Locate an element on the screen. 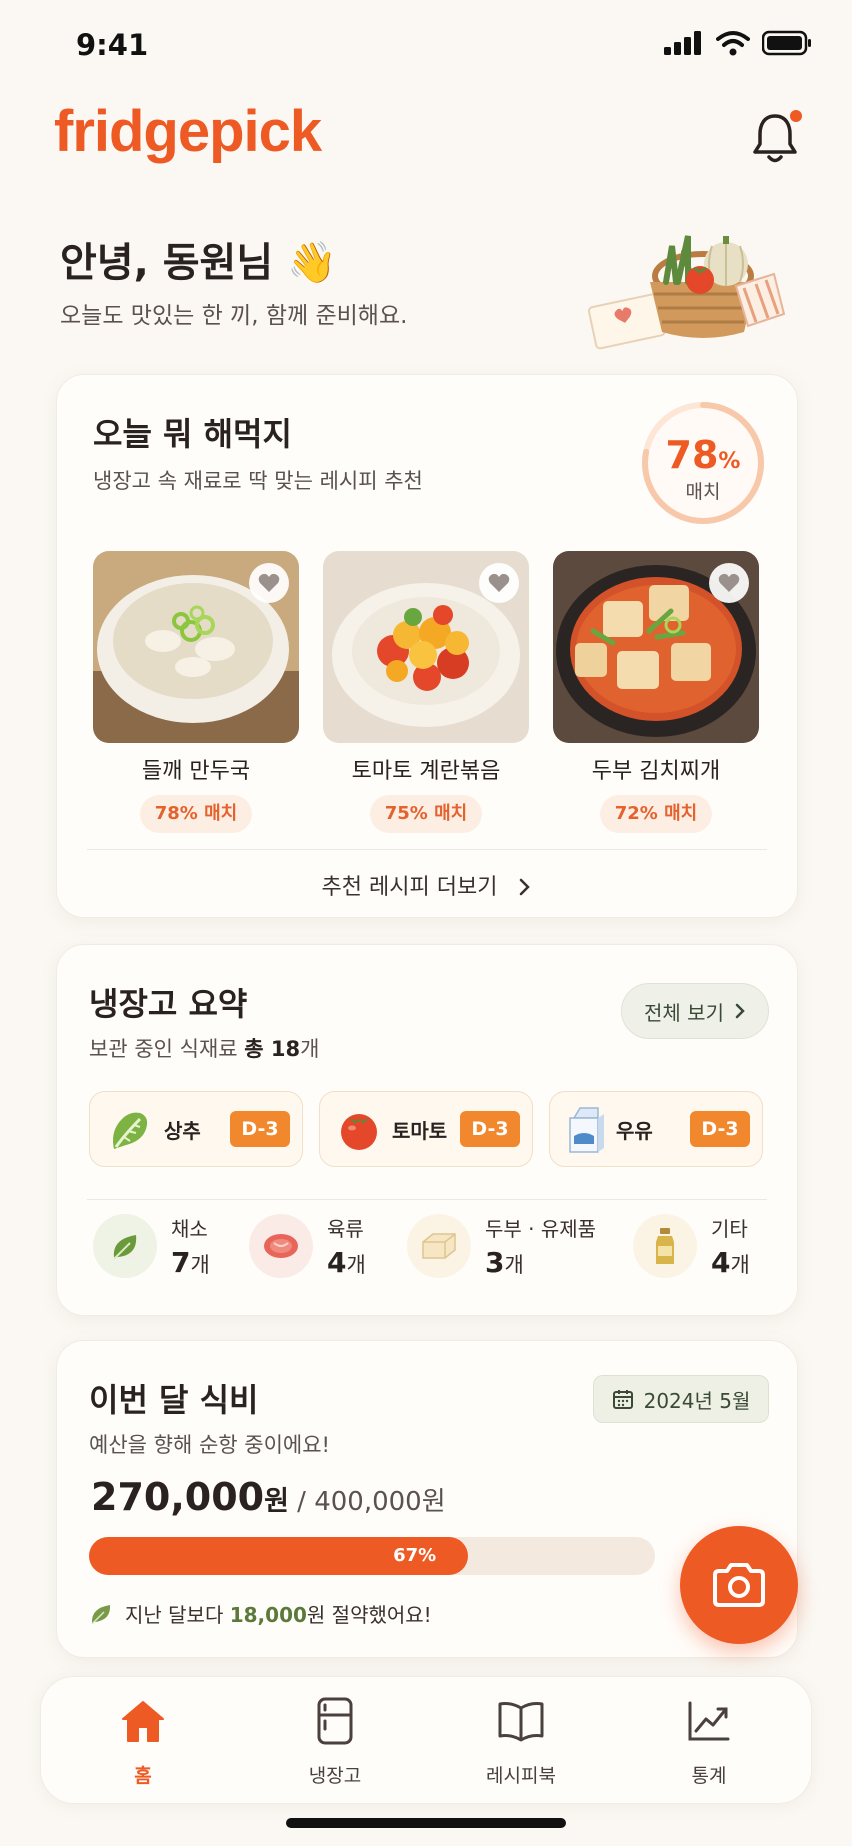 Image resolution: width=852 pixels, height=1846 pixels. tab-recipe-book: 레시피북 is located at coordinates (521, 1740).